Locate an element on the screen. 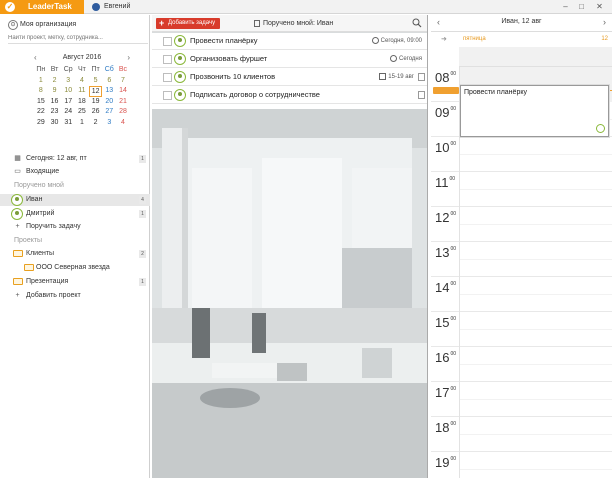 This screenshot has width=612, height=478. folder-icon is located at coordinates (29, 267).